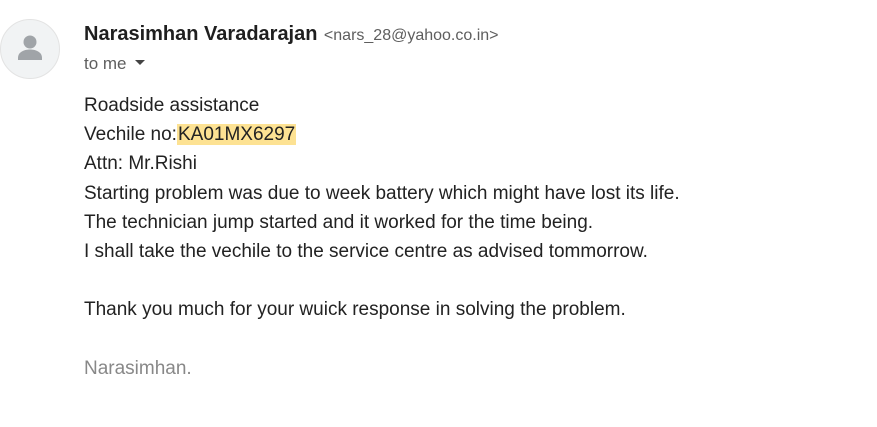 The image size is (877, 427). Describe the element at coordinates (236, 135) in the screenshot. I see `vehicle-number-highlight: KA01MX6297` at that location.